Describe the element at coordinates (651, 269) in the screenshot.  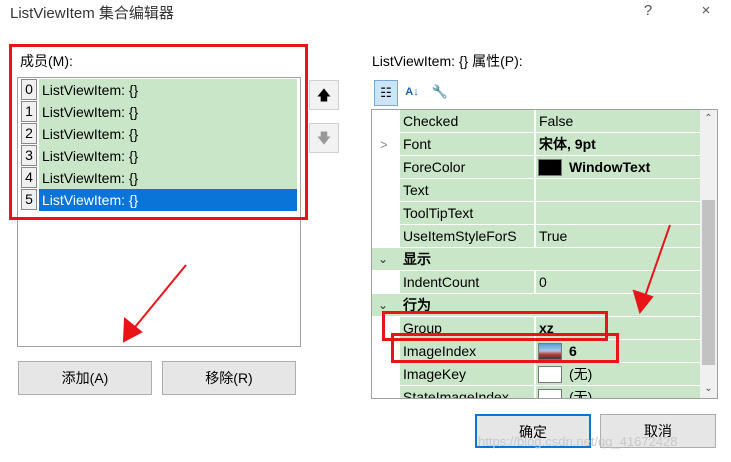
I see `annotation-arrow-right` at that location.